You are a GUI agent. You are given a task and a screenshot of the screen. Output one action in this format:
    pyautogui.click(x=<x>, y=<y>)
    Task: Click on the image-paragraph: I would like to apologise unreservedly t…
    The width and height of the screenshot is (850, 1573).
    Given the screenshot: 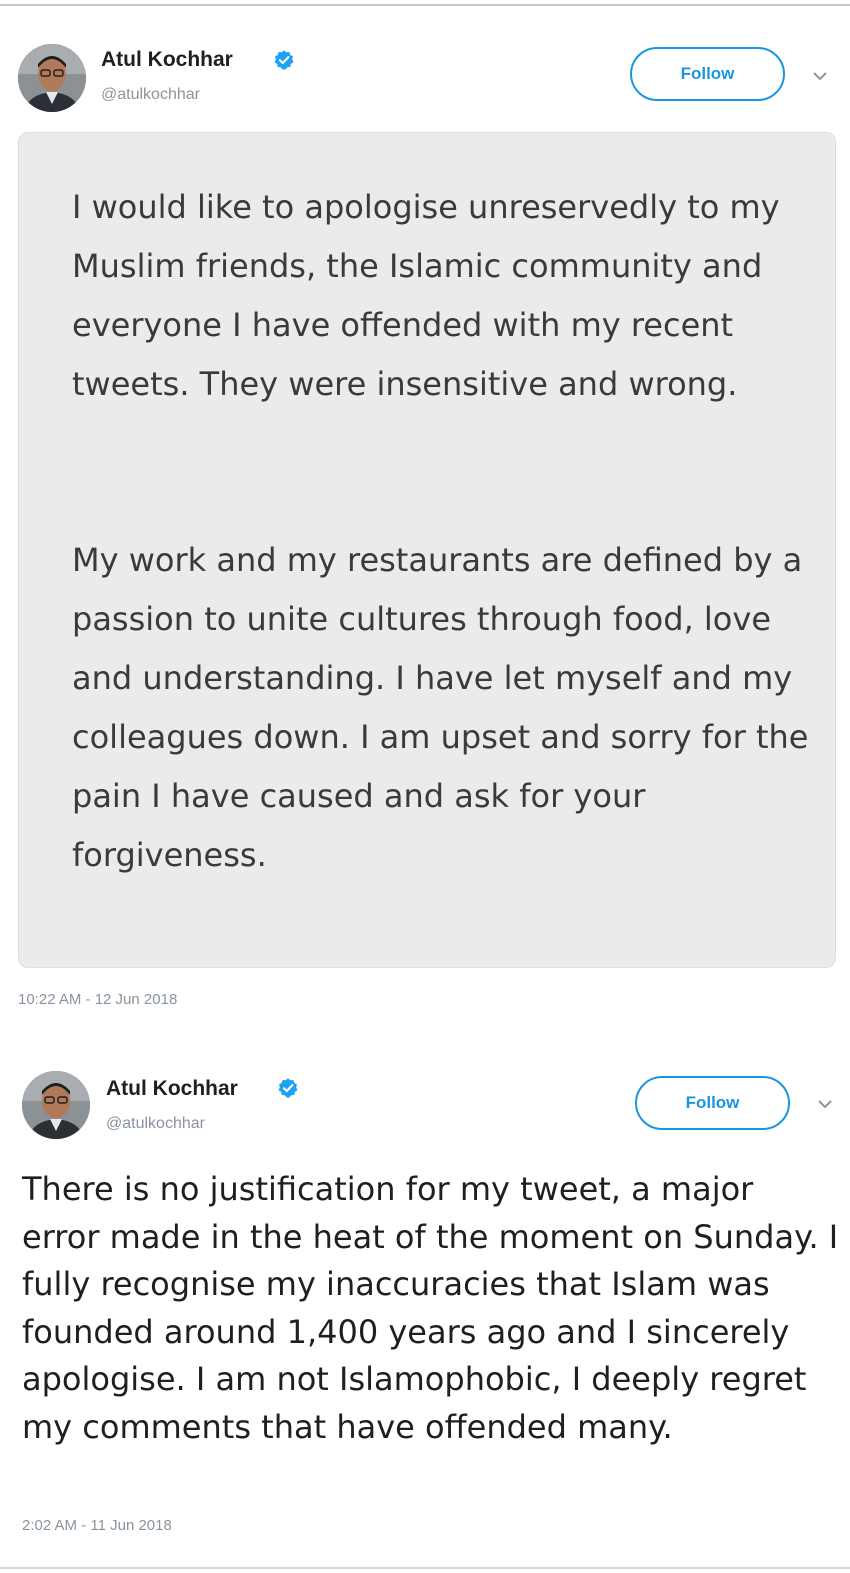 What is the action you would take?
    pyautogui.click(x=426, y=295)
    